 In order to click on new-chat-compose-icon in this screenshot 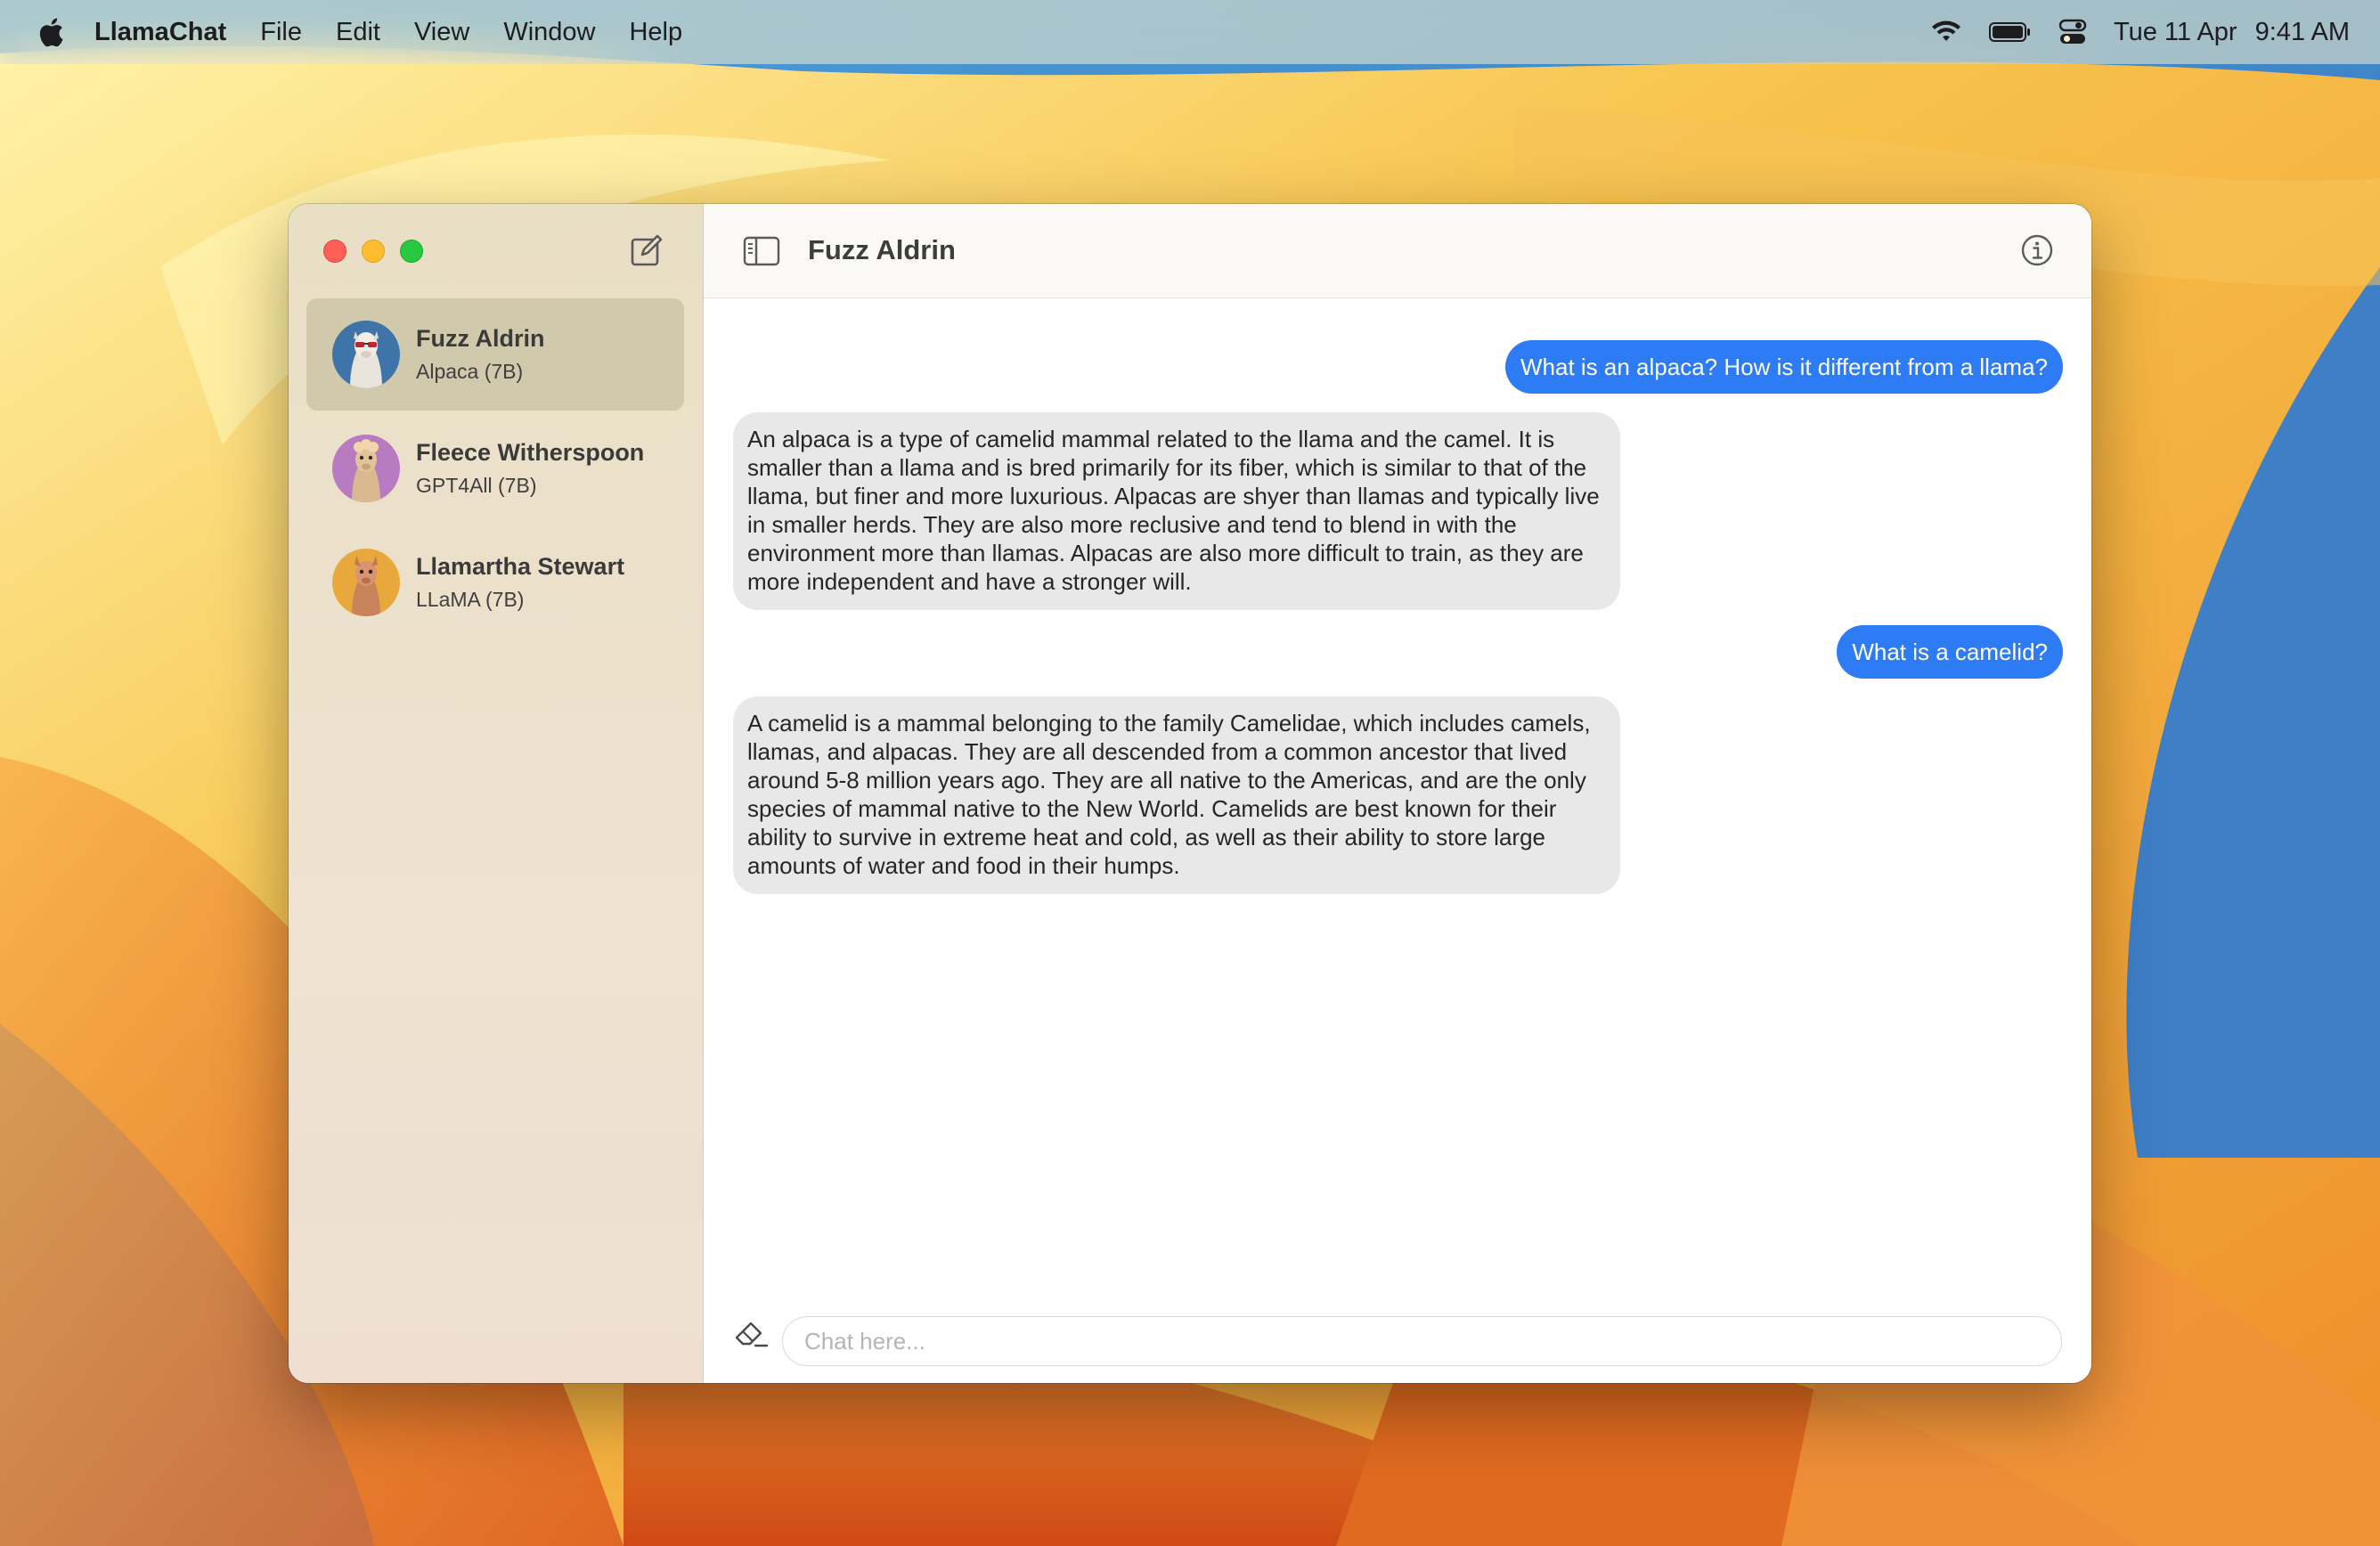, I will do `click(647, 250)`.